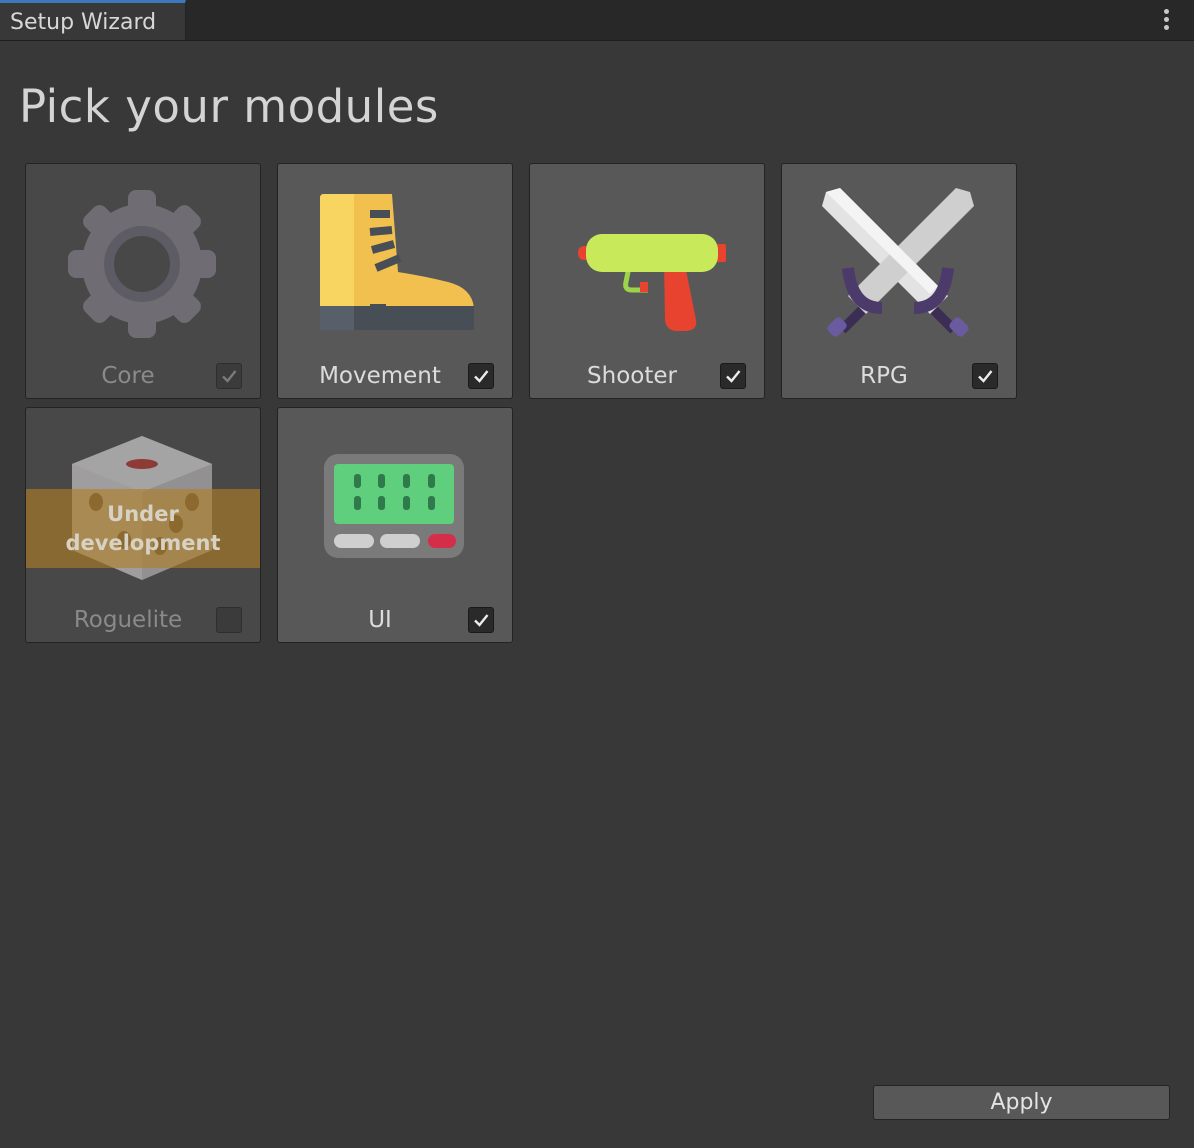 Image resolution: width=1194 pixels, height=1148 pixels. Describe the element at coordinates (1166, 20) in the screenshot. I see `kebab-menu-icon` at that location.